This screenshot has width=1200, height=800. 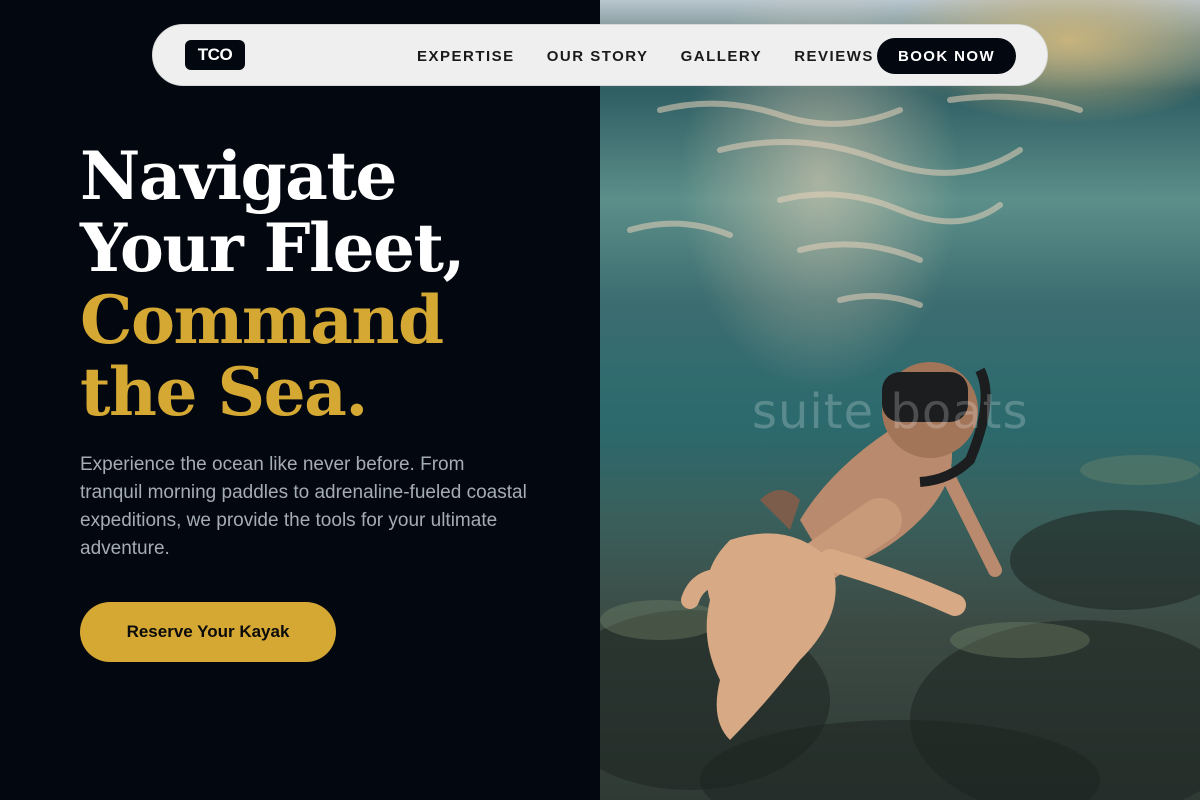 I want to click on hero-title: Navigate Your Fleet, Command the Sea., so click(x=273, y=284).